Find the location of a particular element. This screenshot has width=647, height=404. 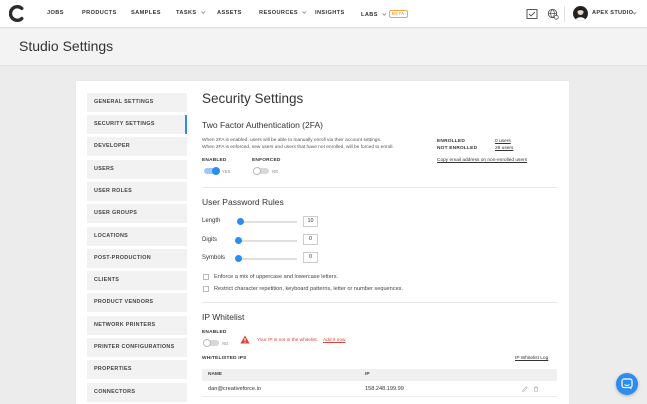

nav-tasks: TASKS is located at coordinates (190, 12).